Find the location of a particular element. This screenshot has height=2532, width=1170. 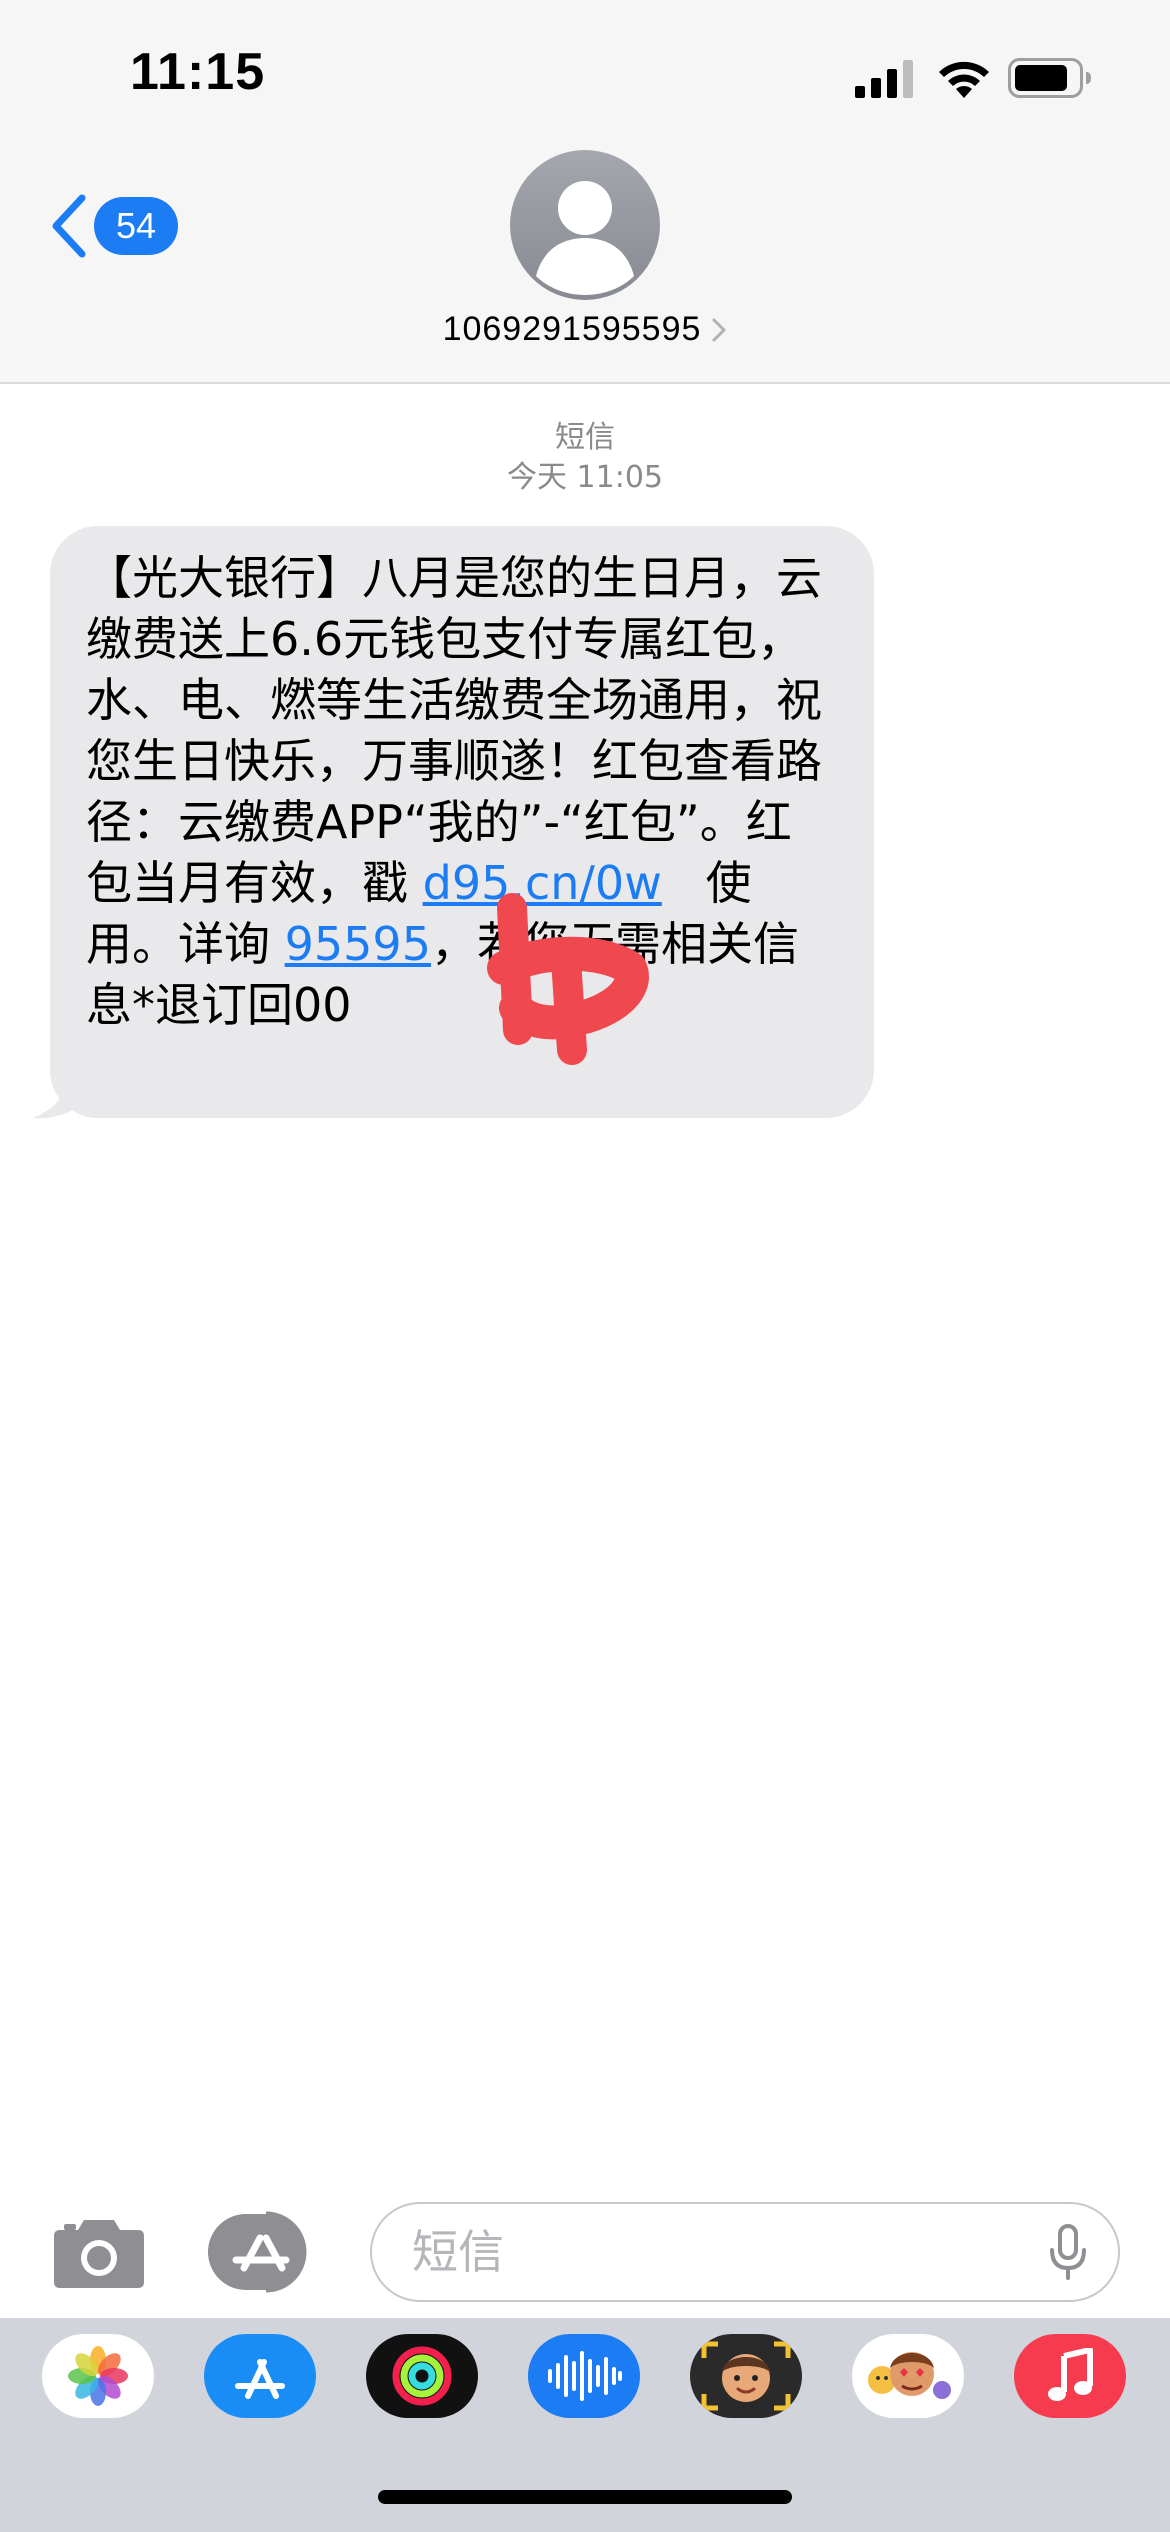

memoji-app-icon is located at coordinates (746, 2376).